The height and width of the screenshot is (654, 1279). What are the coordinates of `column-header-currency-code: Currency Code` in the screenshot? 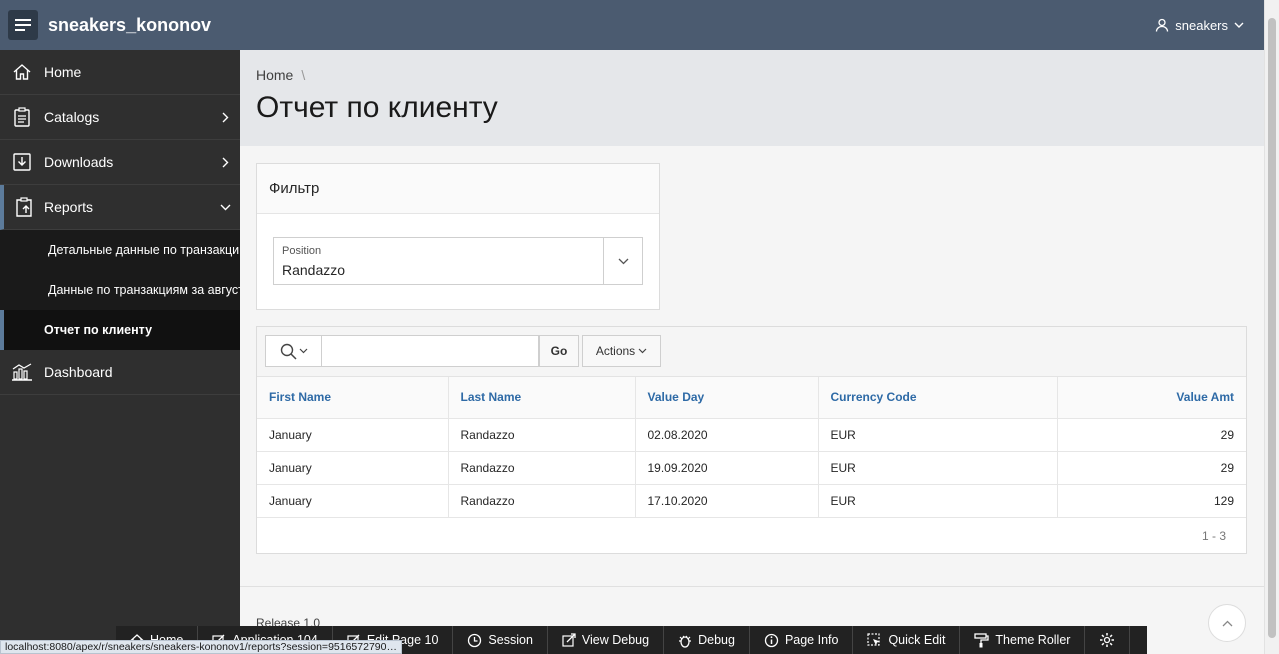 It's located at (938, 398).